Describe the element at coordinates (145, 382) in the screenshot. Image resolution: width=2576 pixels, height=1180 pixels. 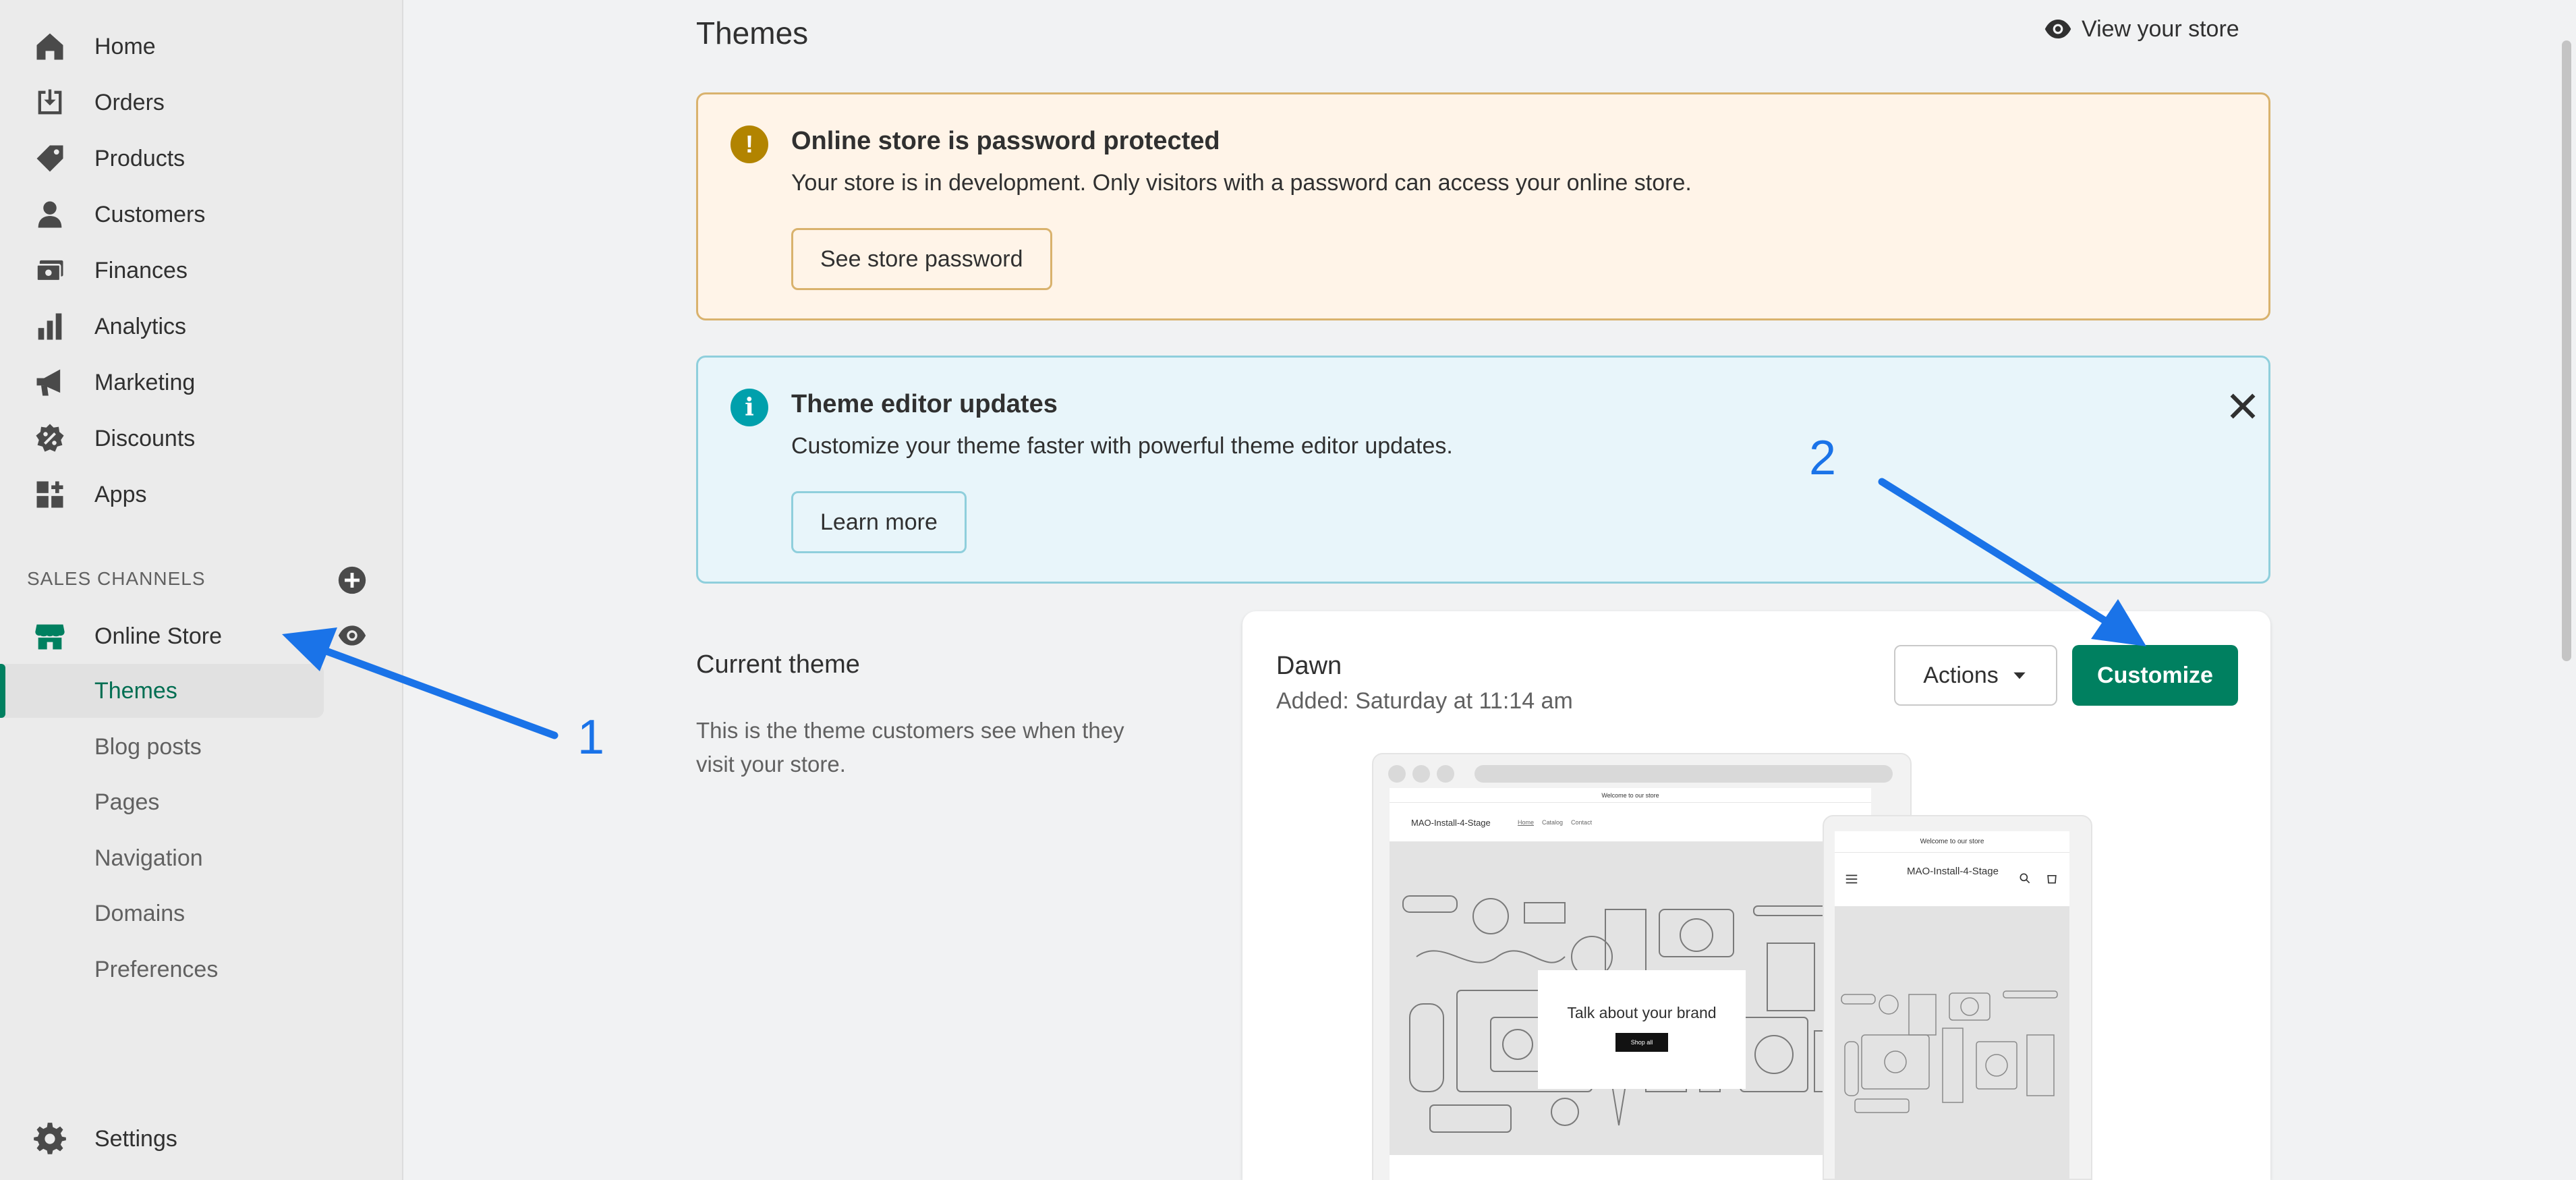
I see `nav-marketing-label: Marketing` at that location.